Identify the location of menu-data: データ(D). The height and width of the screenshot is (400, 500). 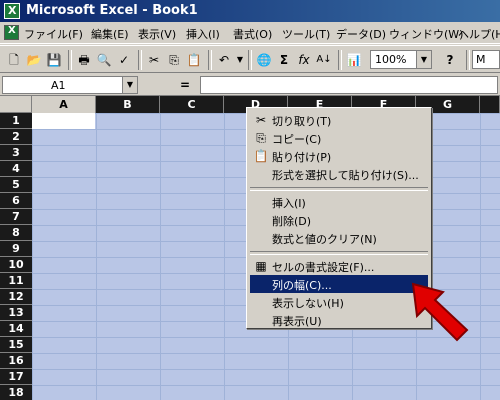
(361, 34).